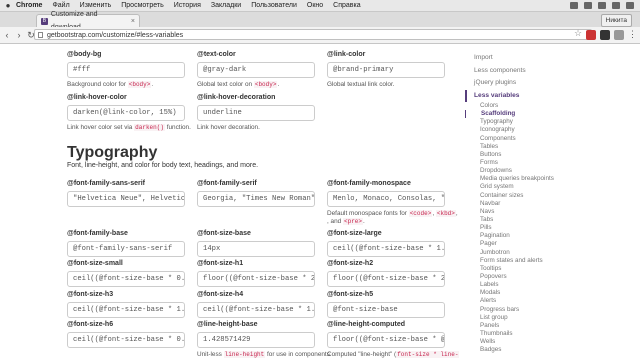  I want to click on menu-window: Окно, so click(315, 5).